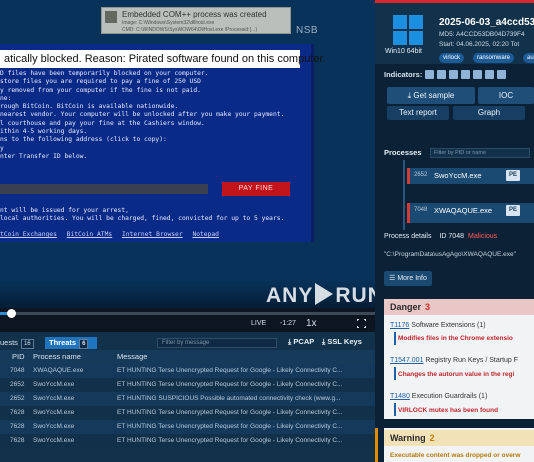 Image resolution: width=534 pixels, height=462 pixels. Describe the element at coordinates (111, 17) in the screenshot. I see `notification-icon` at that location.